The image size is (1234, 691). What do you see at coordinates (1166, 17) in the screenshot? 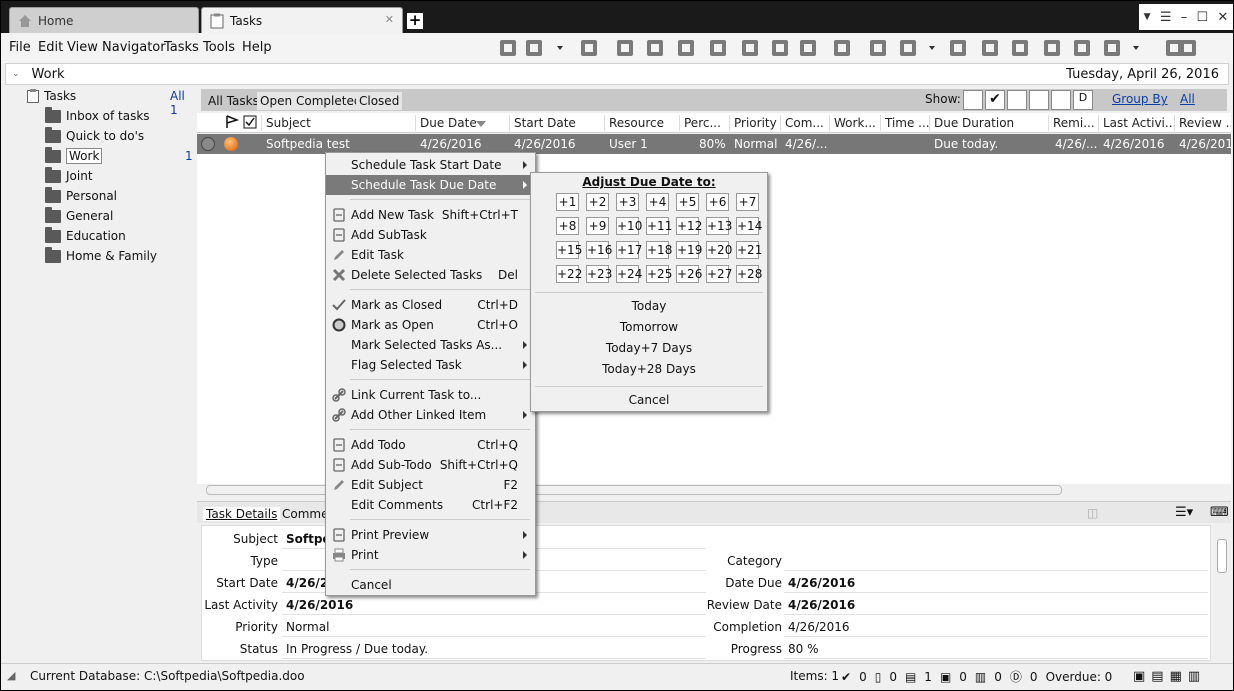
I see `hamburger-menu-icon: ☰` at bounding box center [1166, 17].